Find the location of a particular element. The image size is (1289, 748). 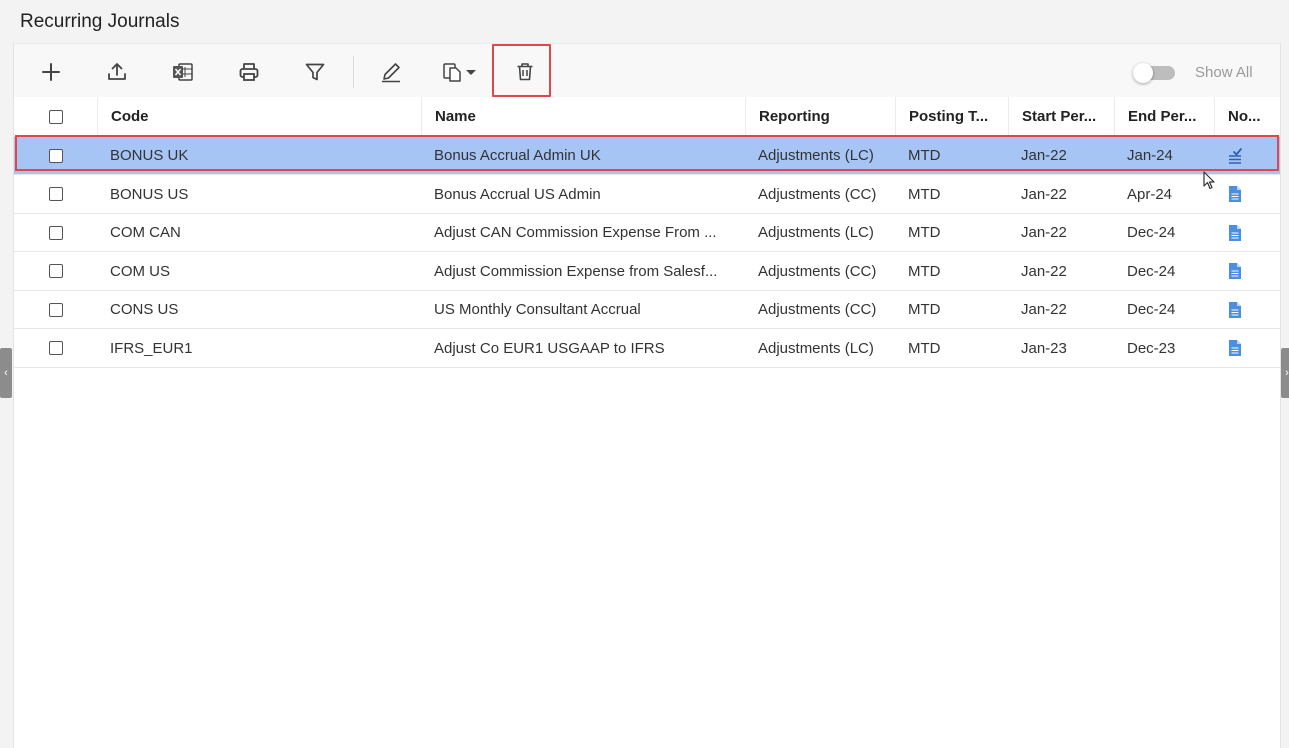

select-all-checkbox is located at coordinates (55, 116).